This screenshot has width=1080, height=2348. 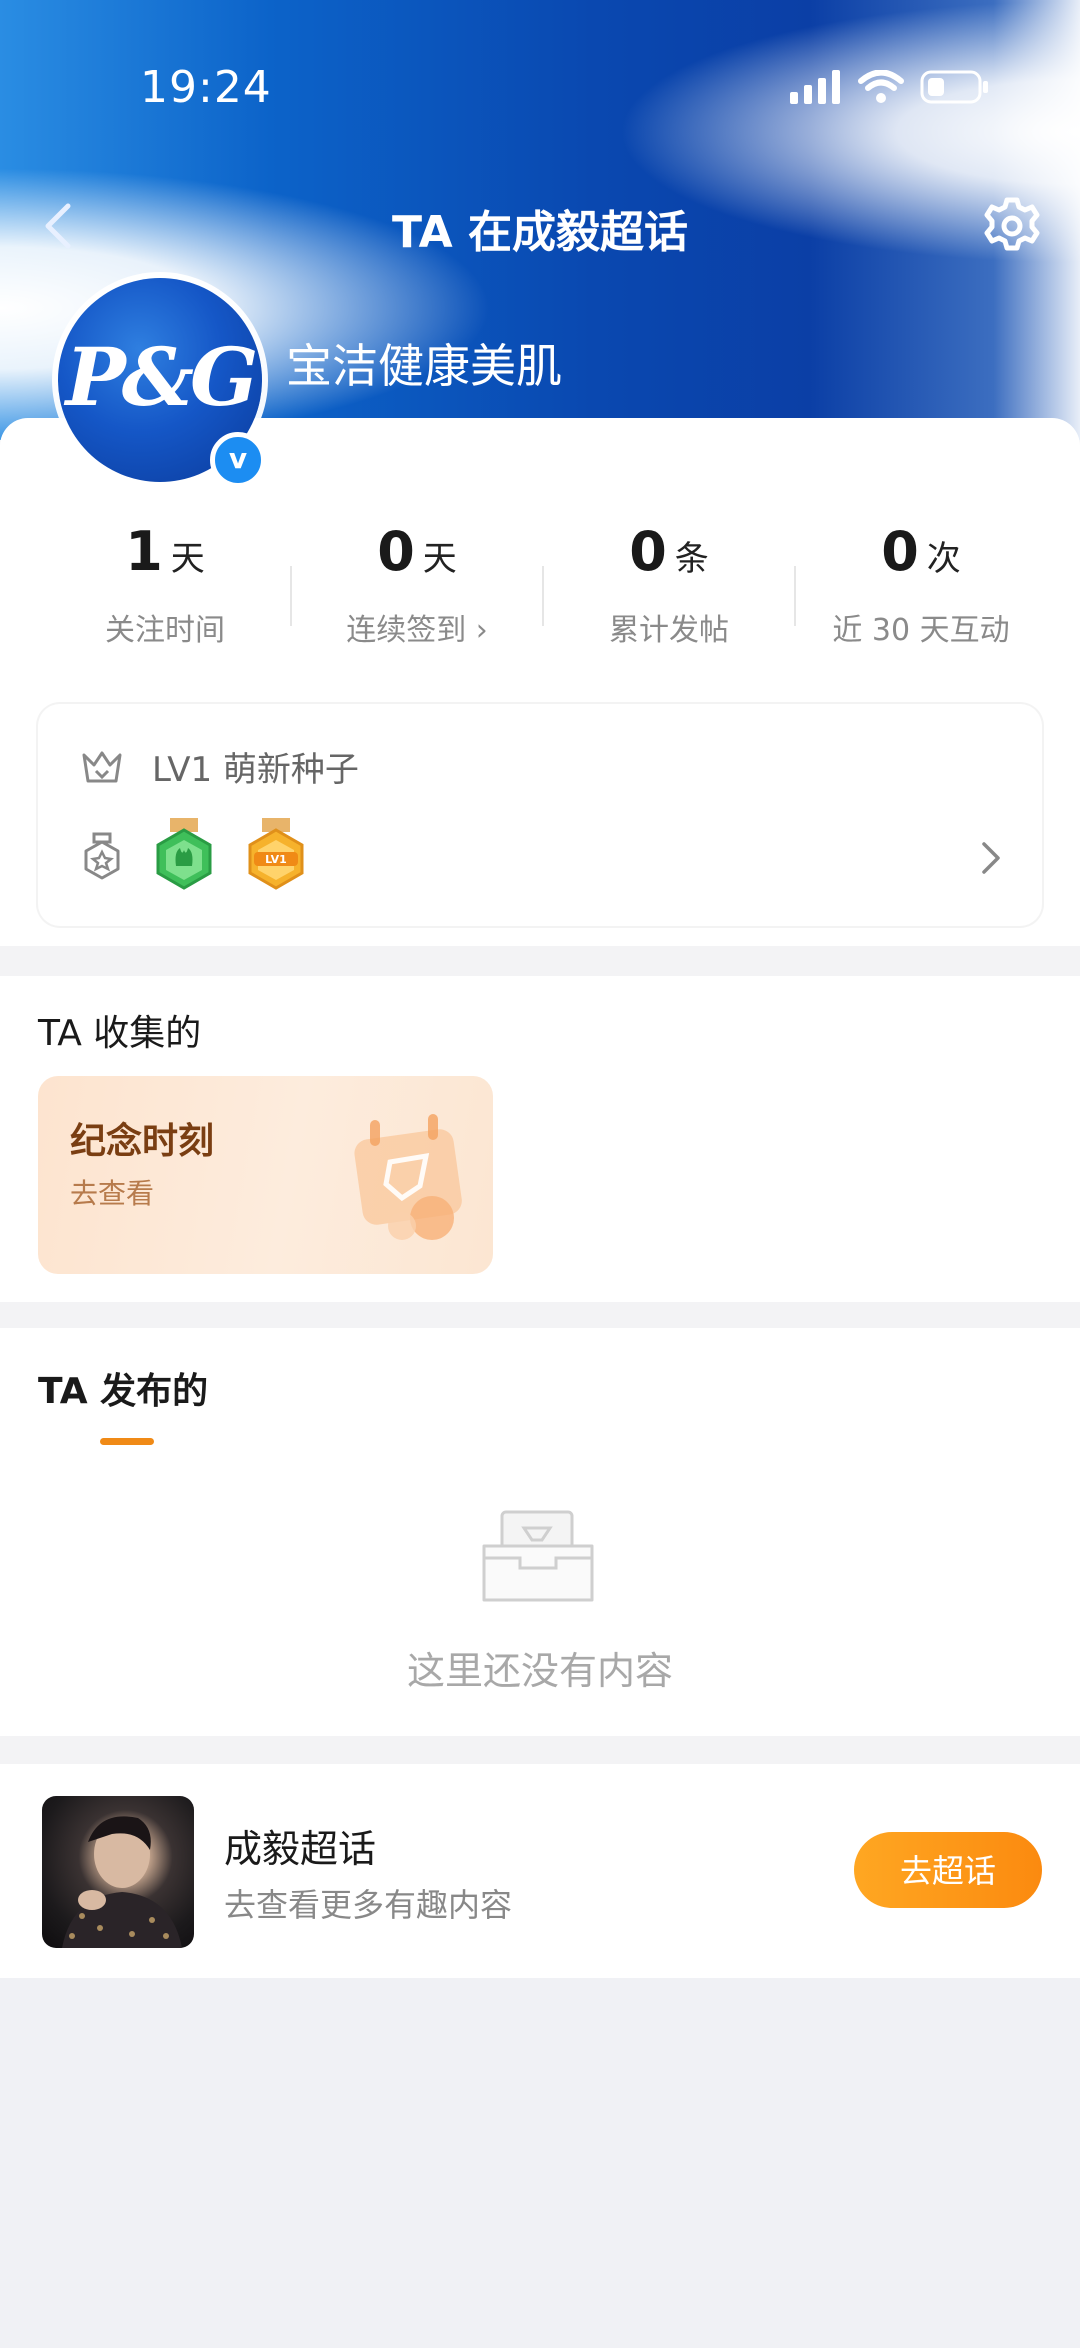 I want to click on chevron-right-icon, so click(x=991, y=858).